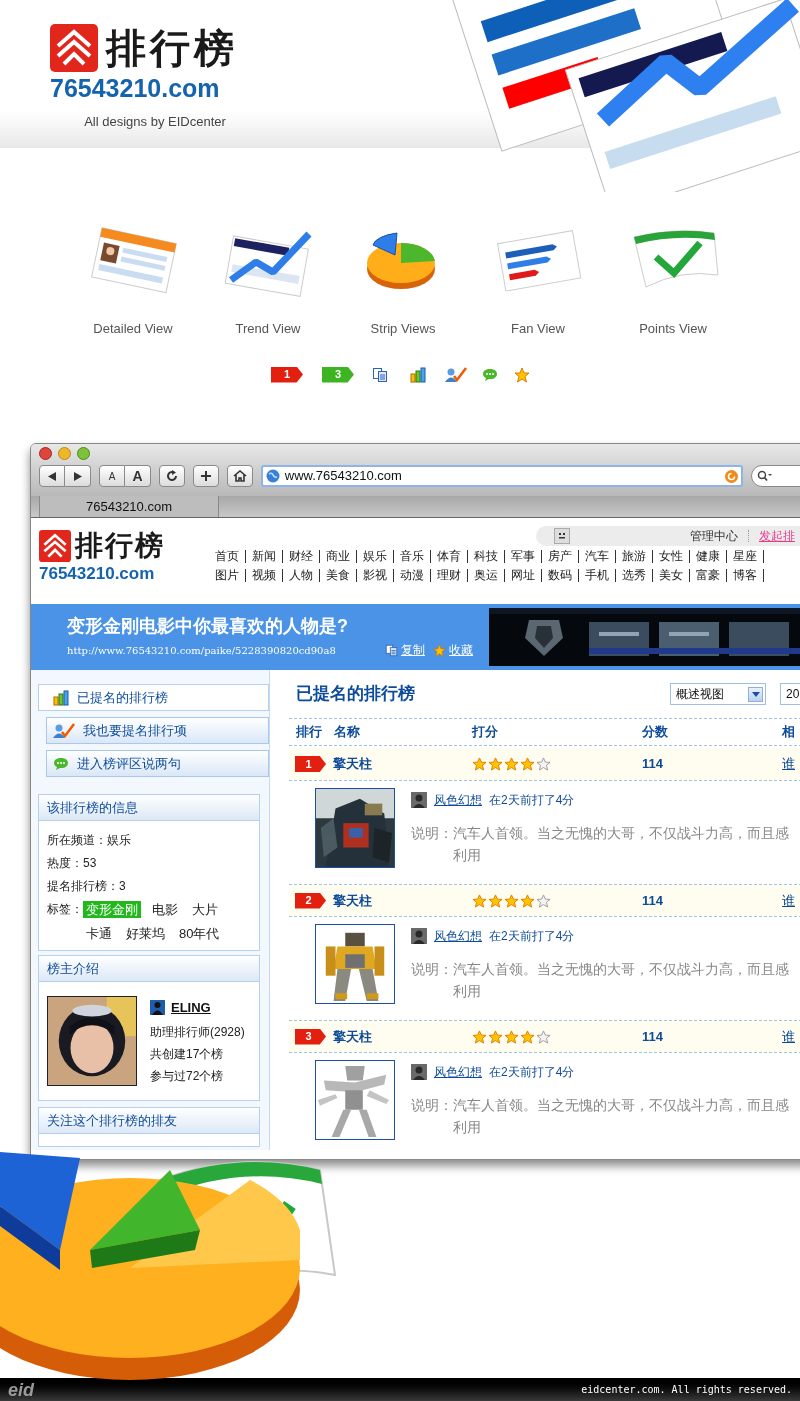 This screenshot has width=800, height=1401. Describe the element at coordinates (562, 536) in the screenshot. I see `smiley-icon` at that location.